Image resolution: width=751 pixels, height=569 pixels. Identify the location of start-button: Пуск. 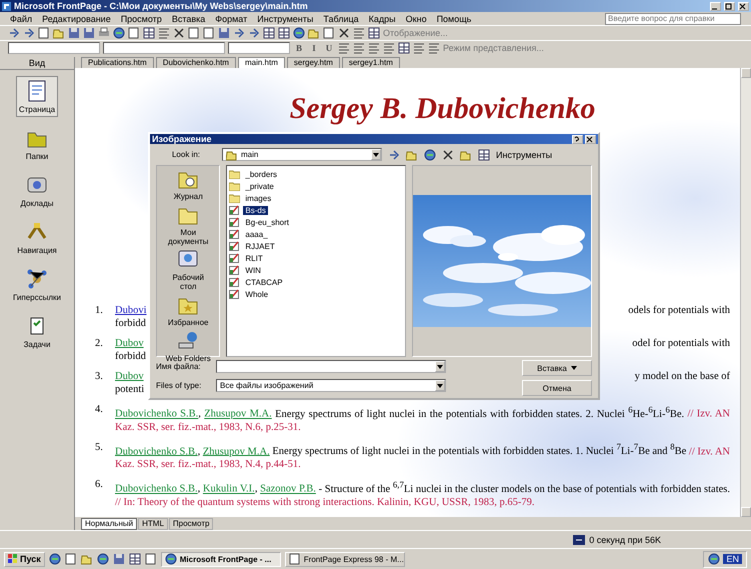
(24, 559).